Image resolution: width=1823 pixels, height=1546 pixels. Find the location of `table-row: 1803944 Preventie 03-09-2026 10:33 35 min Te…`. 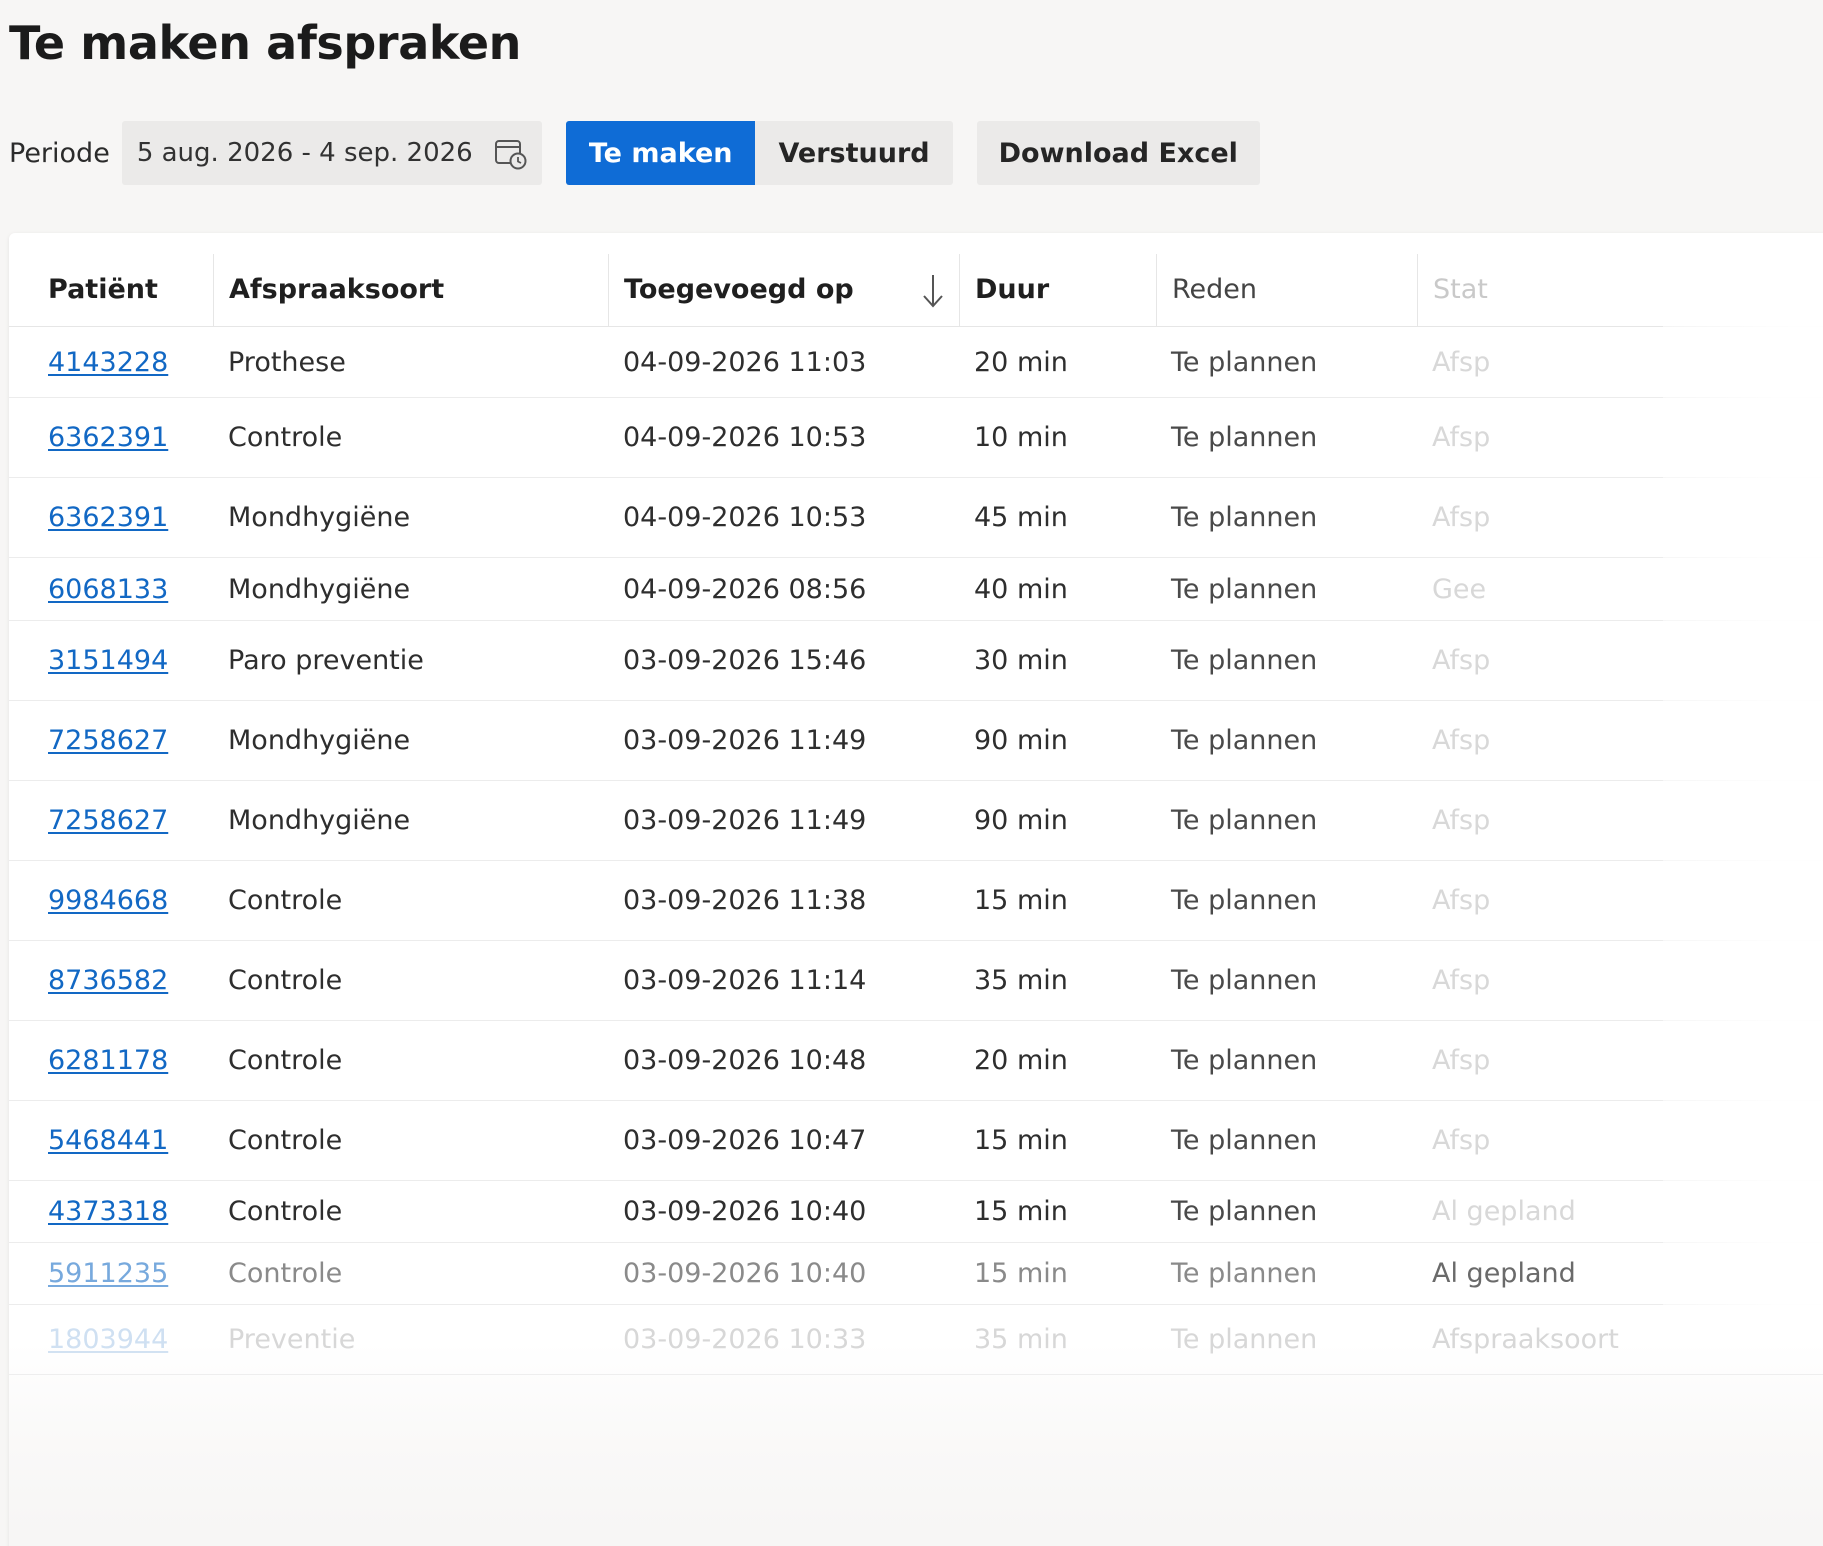

table-row: 1803944 Preventie 03-09-2026 10:33 35 min Te… is located at coordinates (916, 1339).